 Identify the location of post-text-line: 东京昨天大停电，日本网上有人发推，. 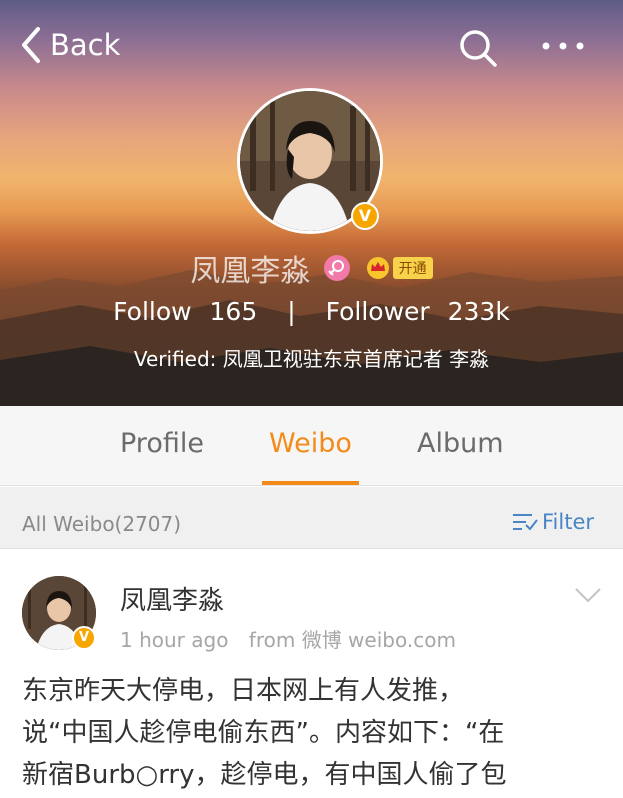
(243, 691).